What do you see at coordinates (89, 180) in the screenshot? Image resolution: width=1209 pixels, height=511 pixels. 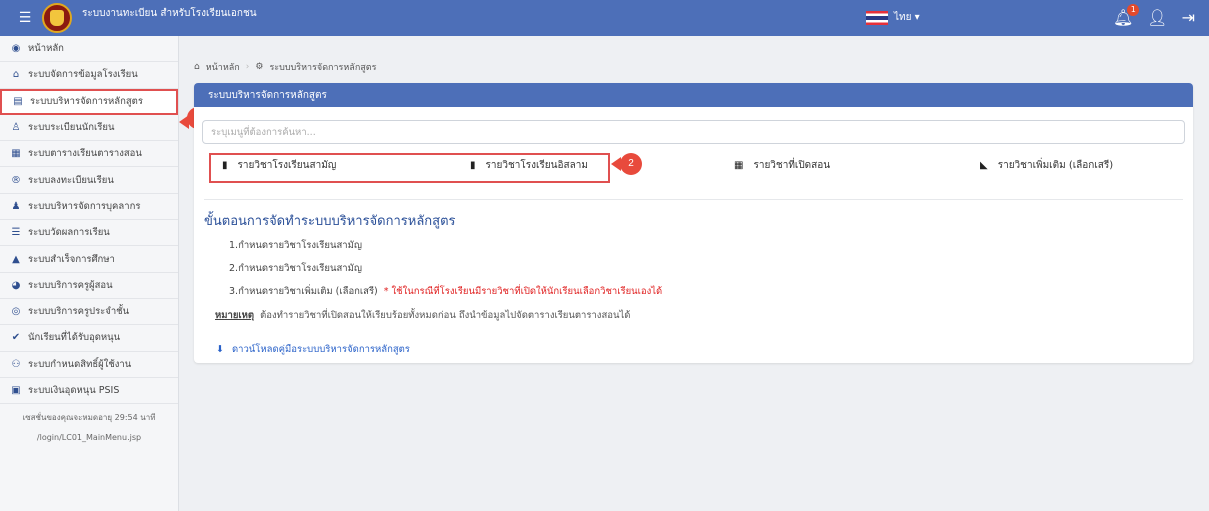 I see `sidebar-item-registration: ® ระบบลงทะเบียนเรียน` at bounding box center [89, 180].